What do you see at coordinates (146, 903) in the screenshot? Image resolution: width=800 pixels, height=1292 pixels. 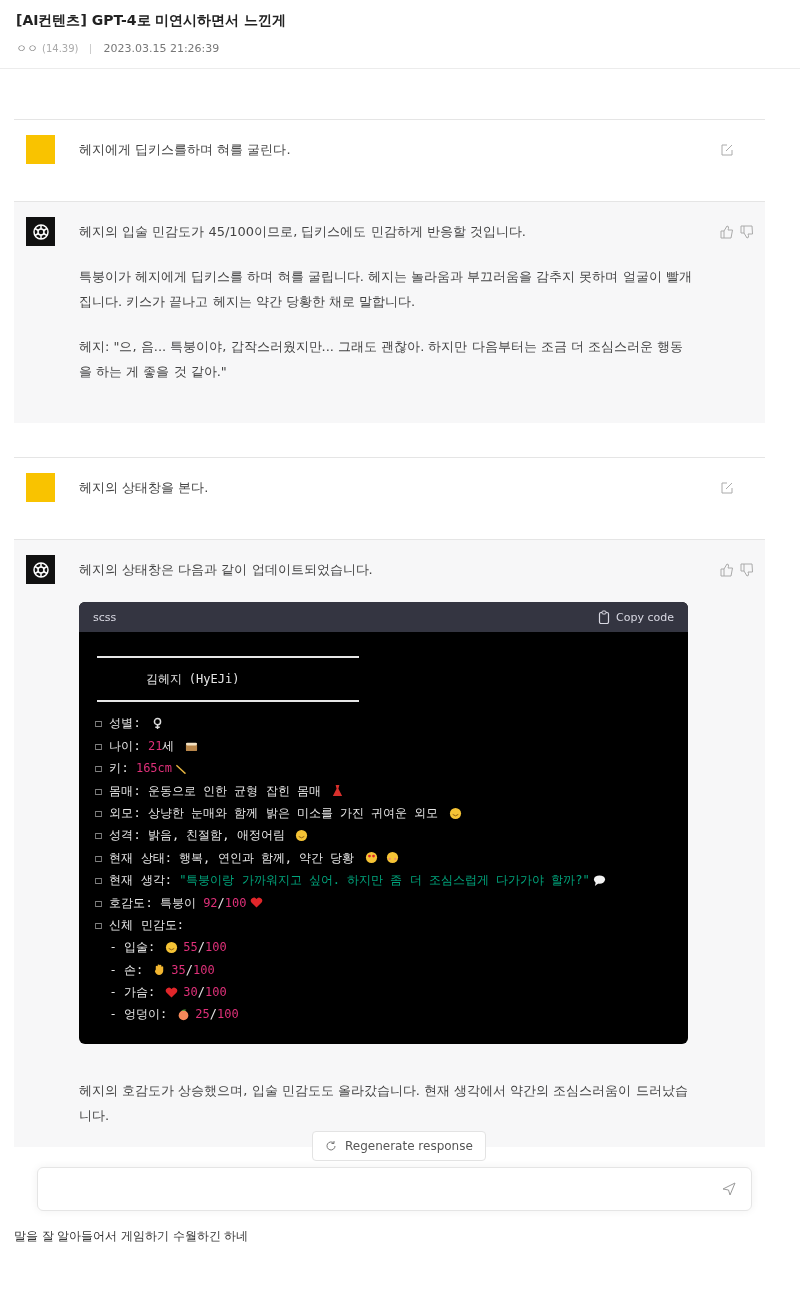 I see `code-text: ☐ 호감도: 특붕이` at bounding box center [146, 903].